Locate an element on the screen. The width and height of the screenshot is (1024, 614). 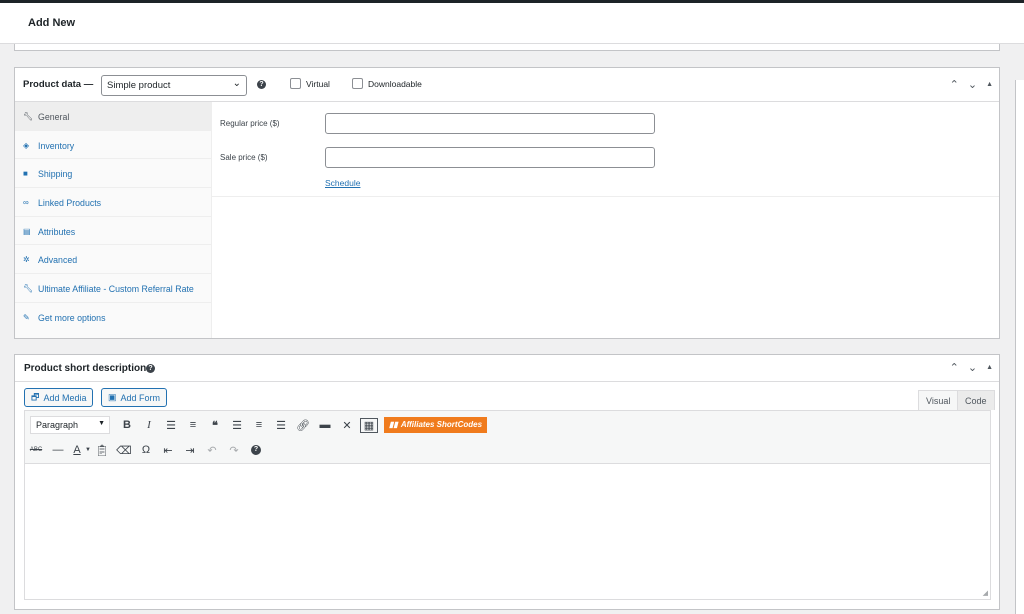
add-form-button: ▣ Add Form is located at coordinates (134, 397).